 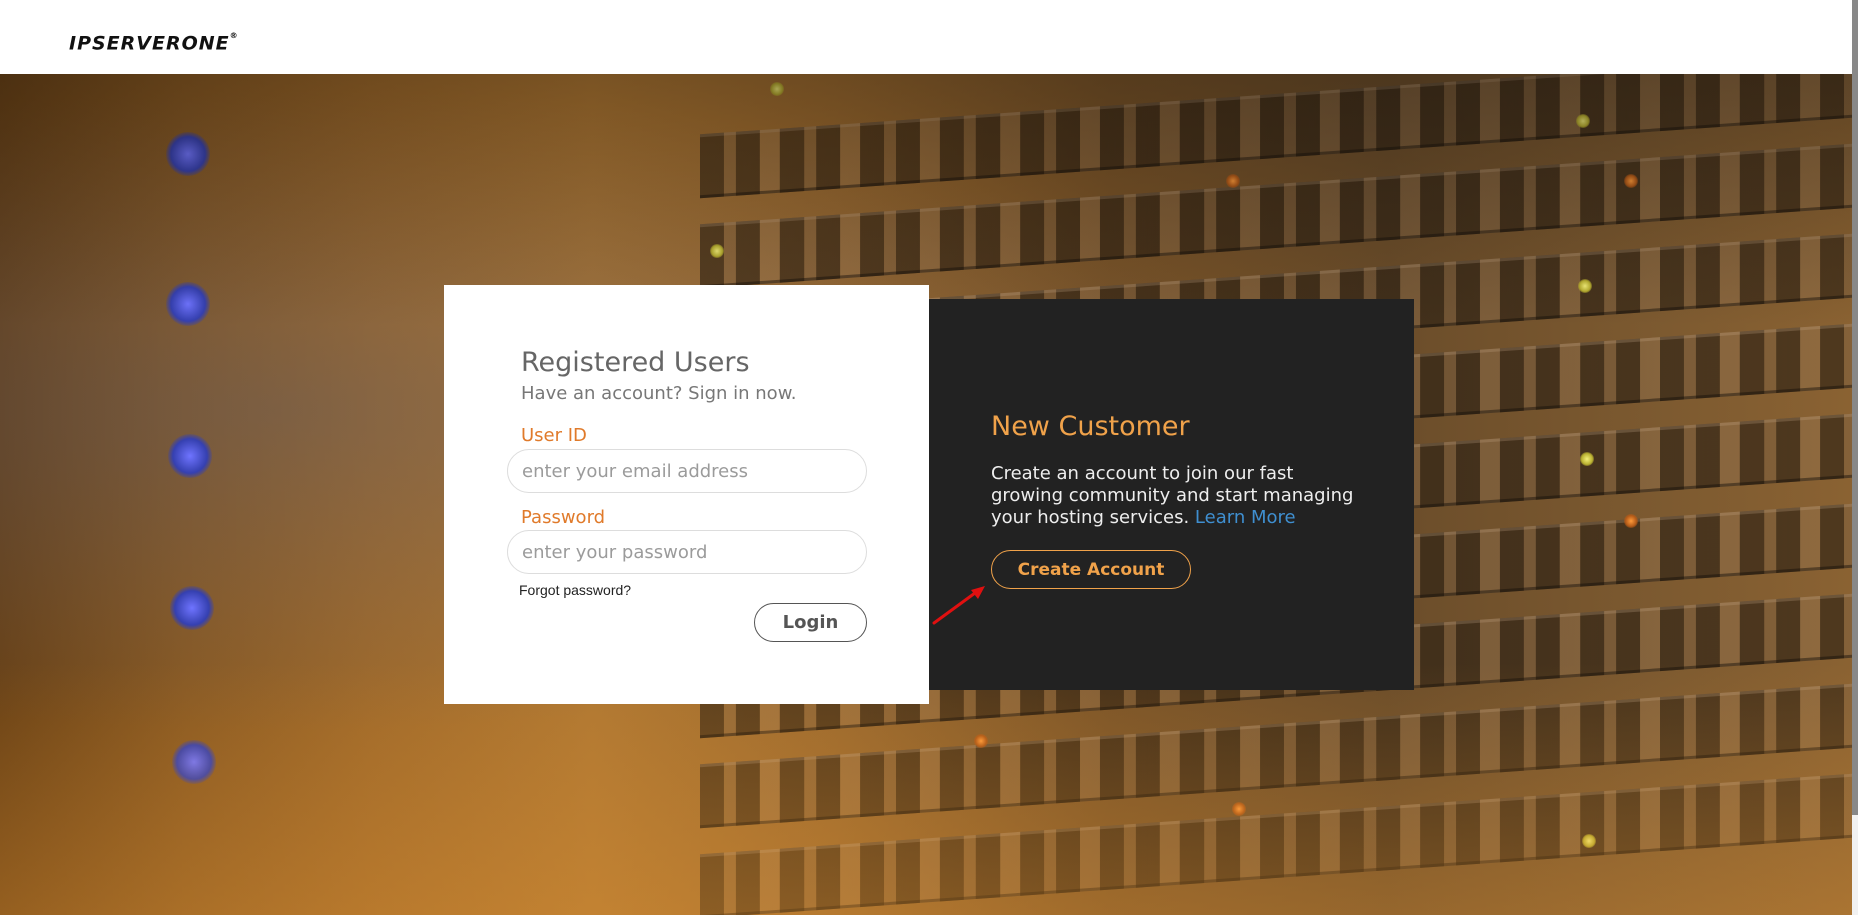 What do you see at coordinates (575, 590) in the screenshot?
I see `forgot-password-link: Forgot password?` at bounding box center [575, 590].